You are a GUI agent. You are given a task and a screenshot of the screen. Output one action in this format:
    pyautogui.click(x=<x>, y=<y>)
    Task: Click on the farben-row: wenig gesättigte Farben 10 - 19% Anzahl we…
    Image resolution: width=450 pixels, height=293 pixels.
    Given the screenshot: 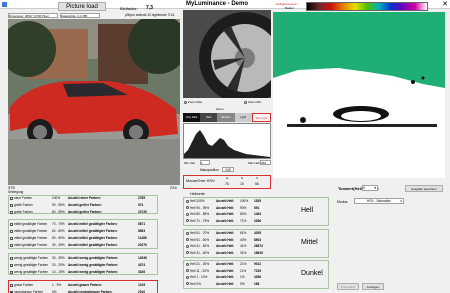 What is the action you would take?
    pyautogui.click(x=83, y=272)
    